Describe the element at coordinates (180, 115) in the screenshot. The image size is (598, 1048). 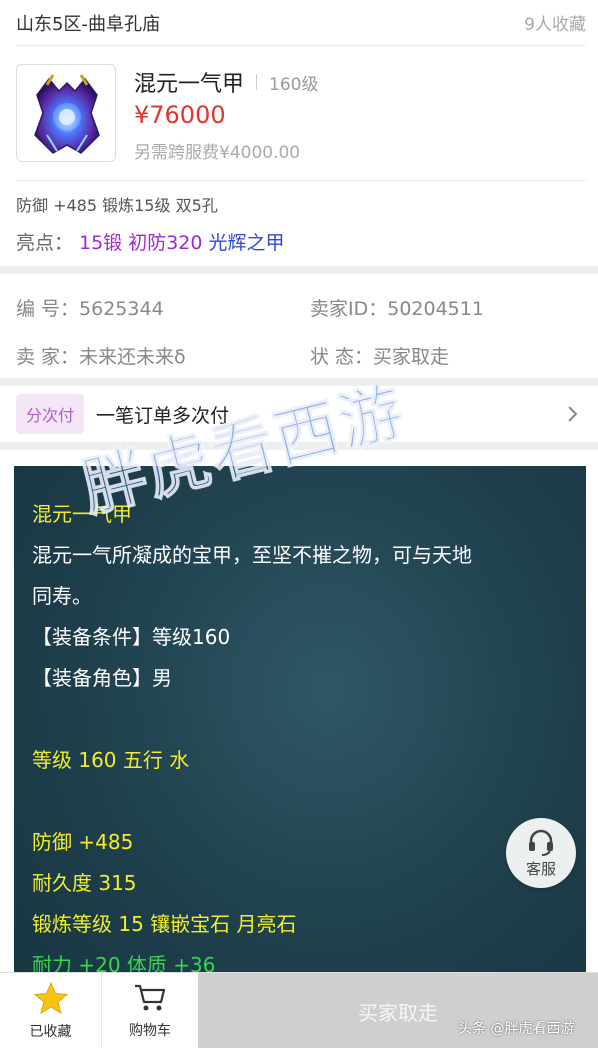
I see `item-price: ¥76000` at that location.